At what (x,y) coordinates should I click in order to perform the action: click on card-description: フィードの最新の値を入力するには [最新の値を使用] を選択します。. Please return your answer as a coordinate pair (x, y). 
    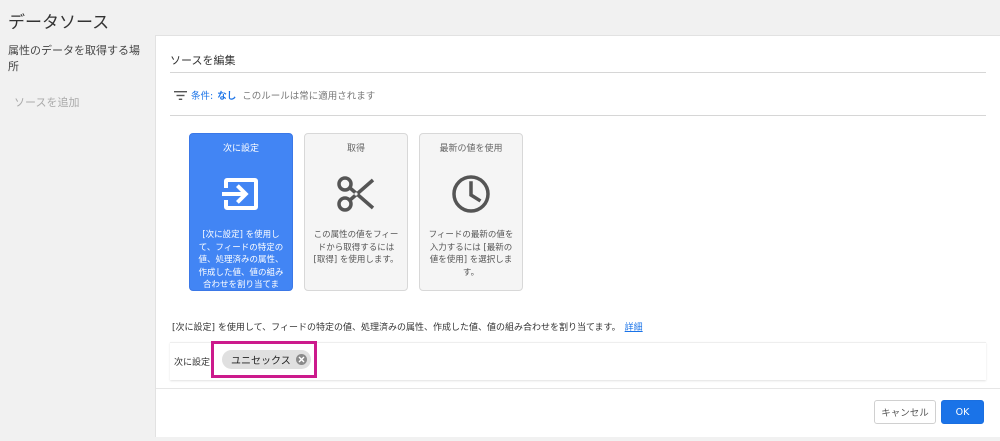
    Looking at the image, I should click on (471, 254).